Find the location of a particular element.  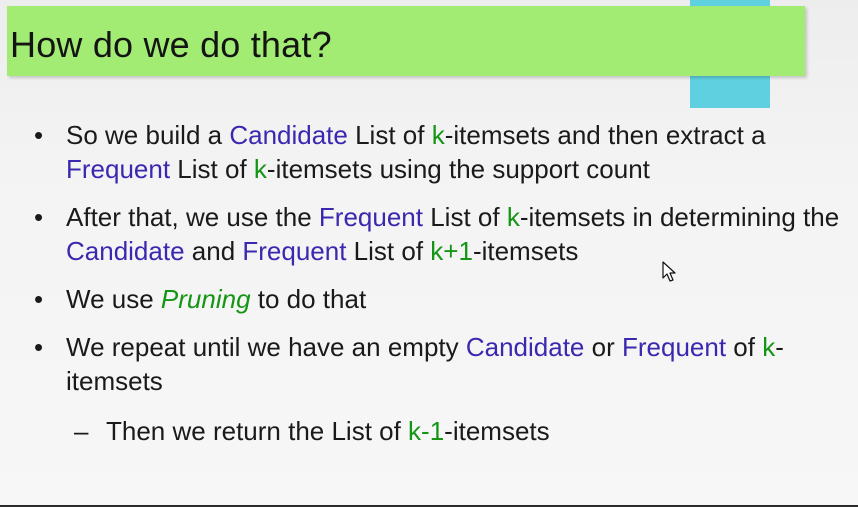

bullet-text: and is located at coordinates (213, 251).